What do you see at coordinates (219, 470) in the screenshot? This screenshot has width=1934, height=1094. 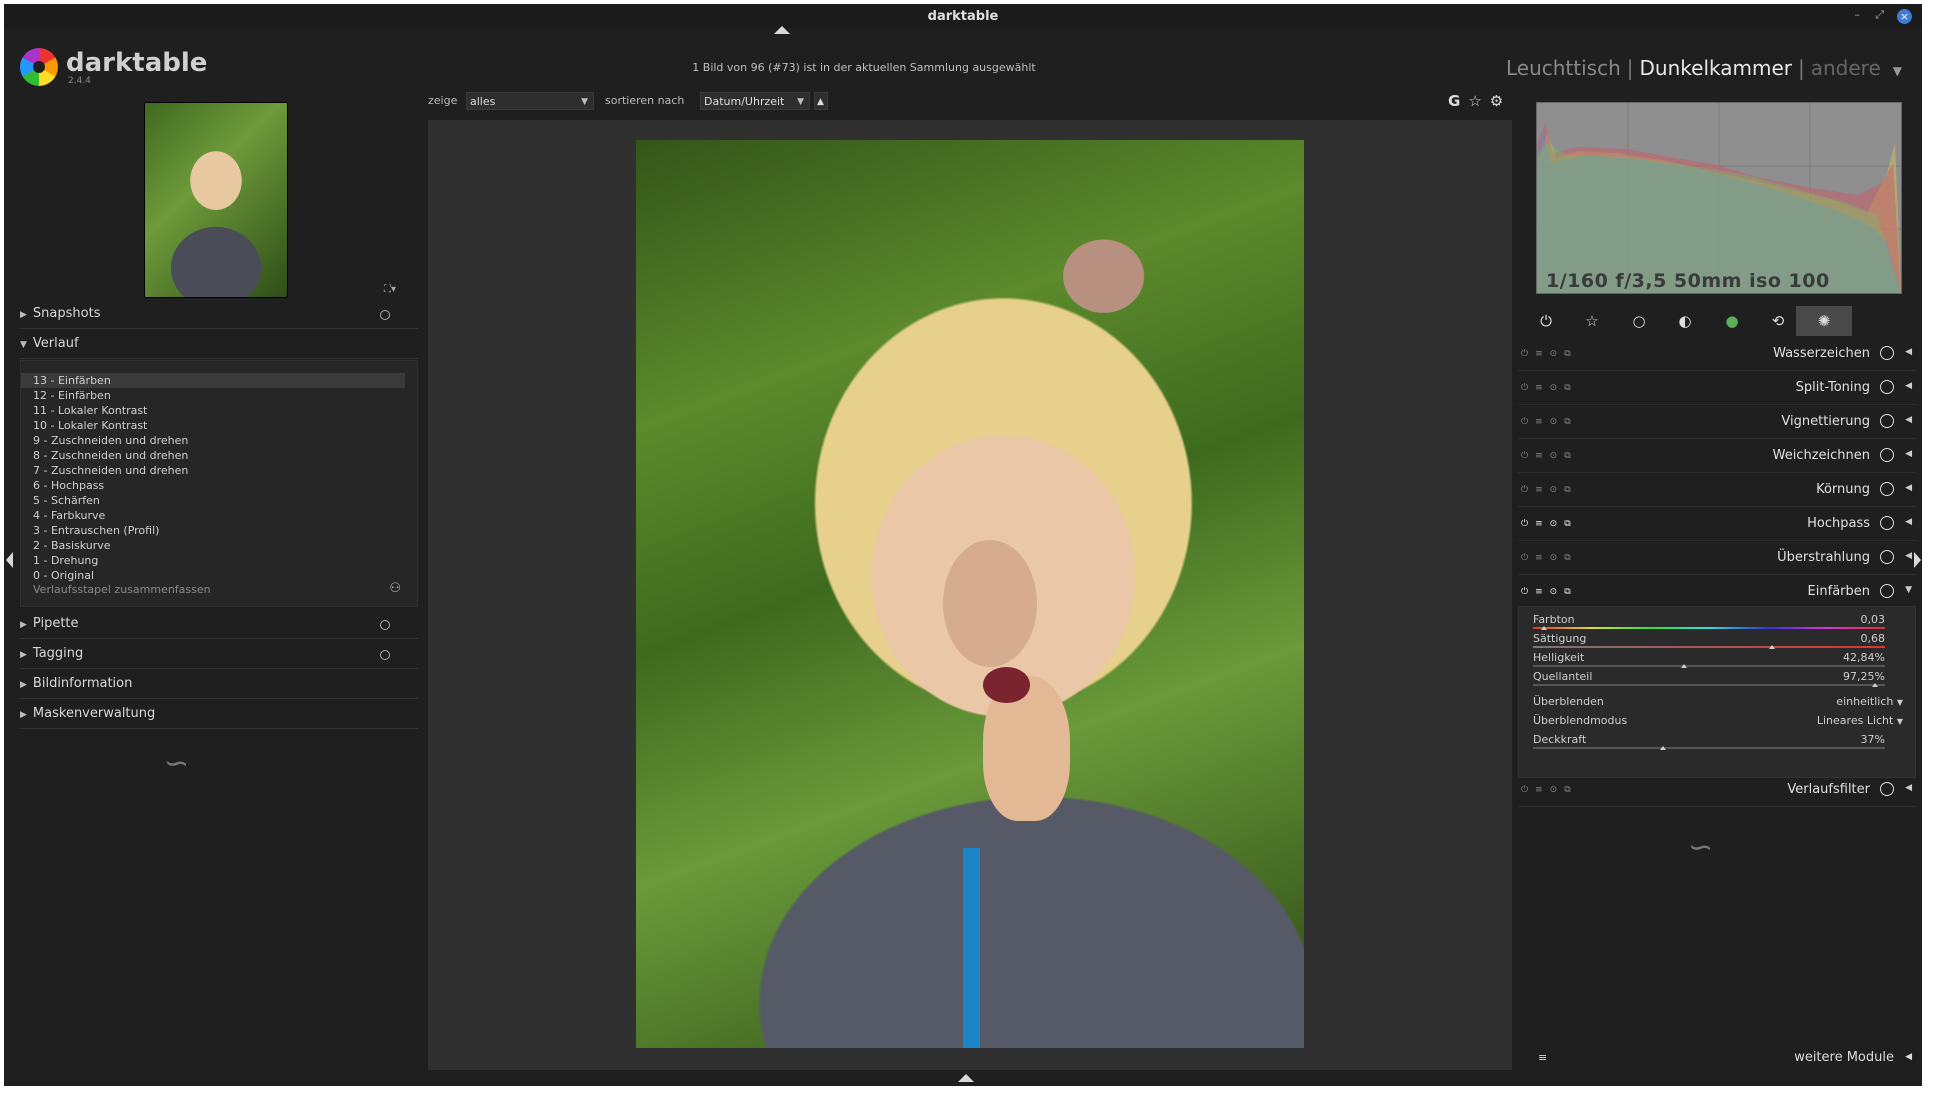 I see `history-item: 7 - Zuschneiden und drehen` at bounding box center [219, 470].